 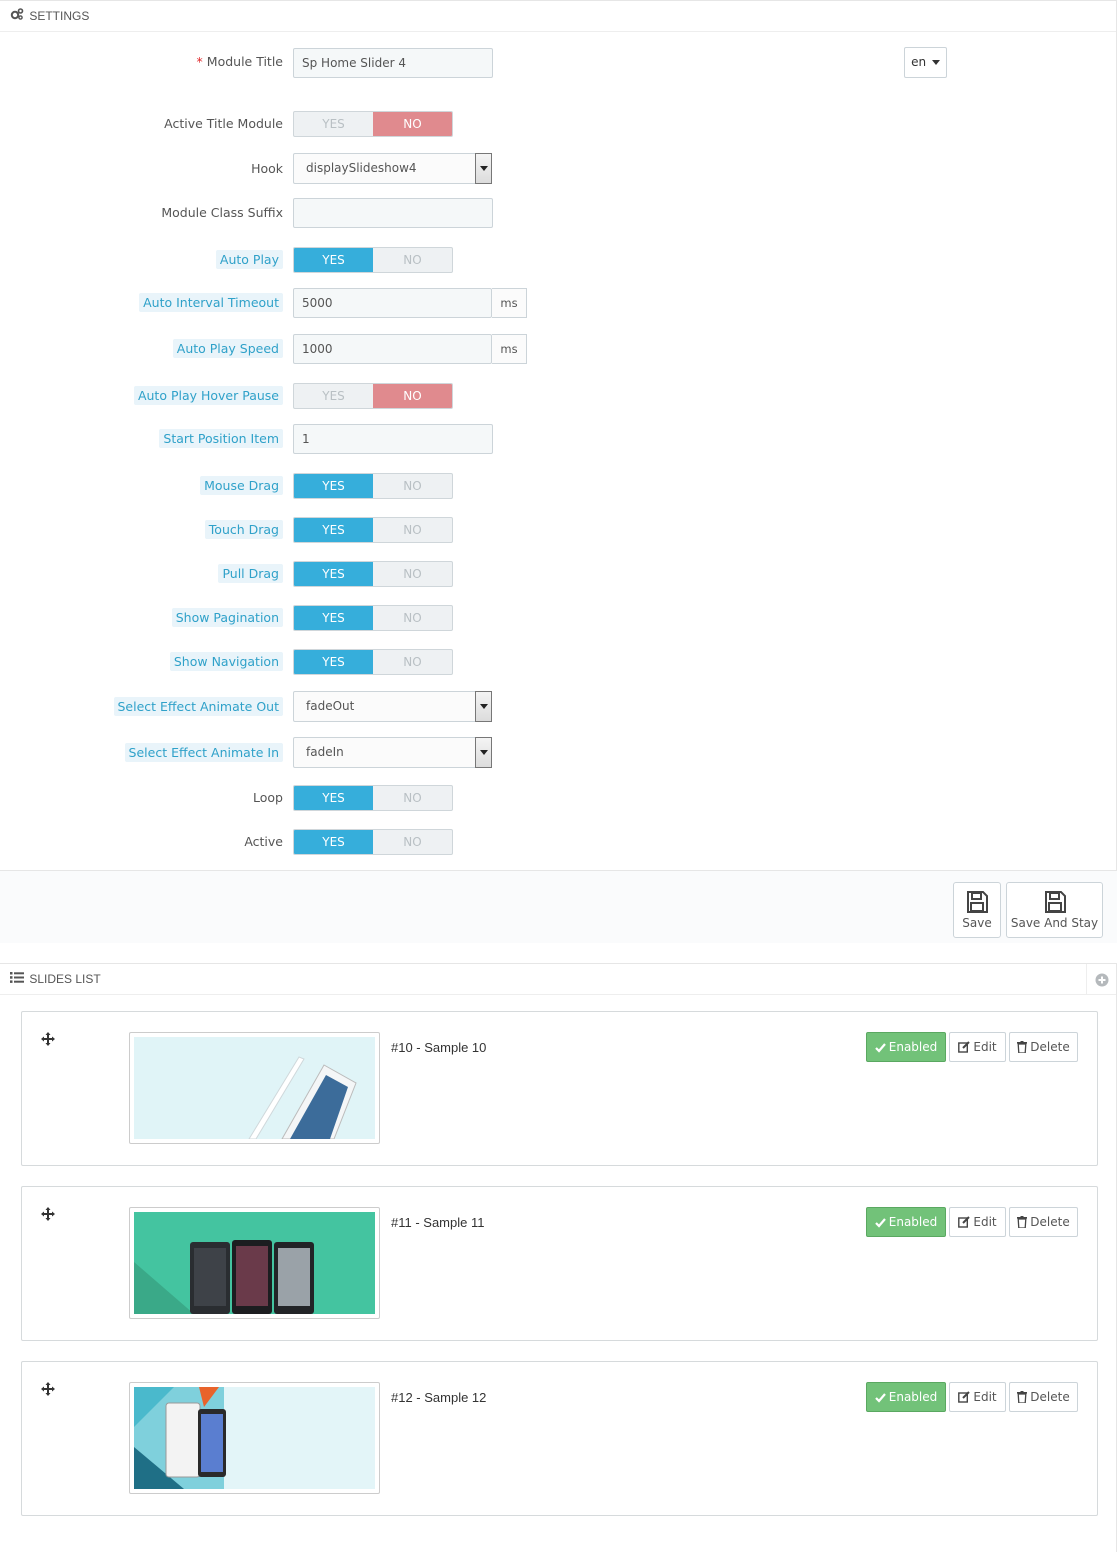 What do you see at coordinates (1054, 910) in the screenshot?
I see `save-and-stay-button: Save And Stay` at bounding box center [1054, 910].